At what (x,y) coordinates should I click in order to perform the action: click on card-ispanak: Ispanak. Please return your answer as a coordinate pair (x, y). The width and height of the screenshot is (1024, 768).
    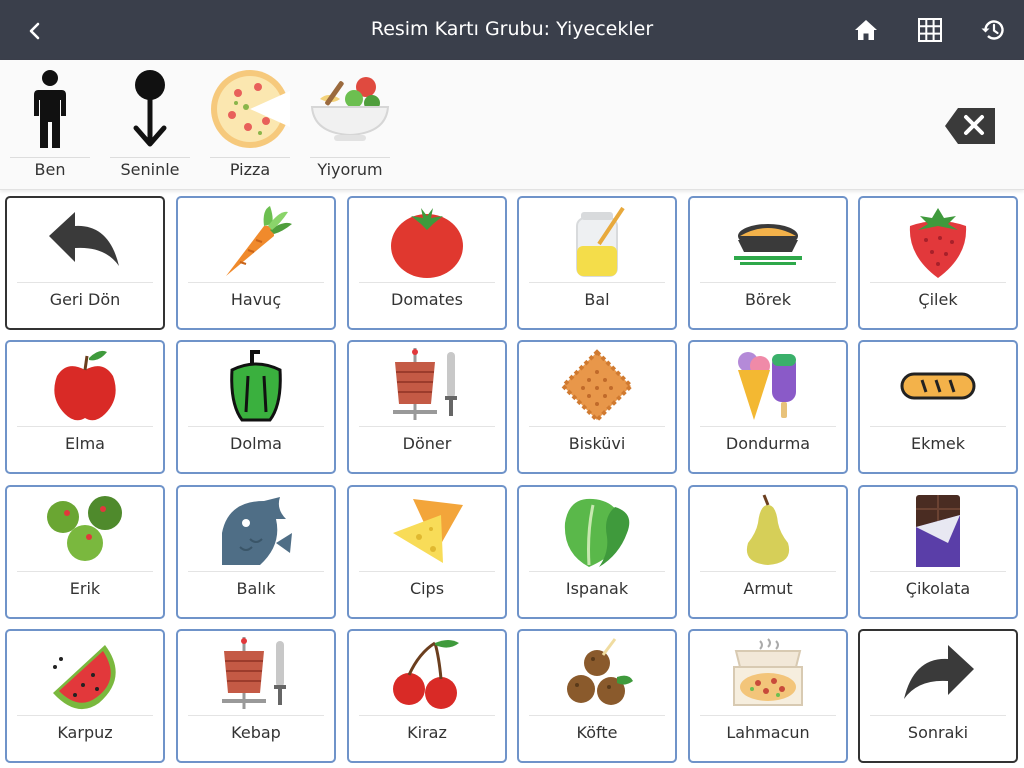
    Looking at the image, I should click on (597, 552).